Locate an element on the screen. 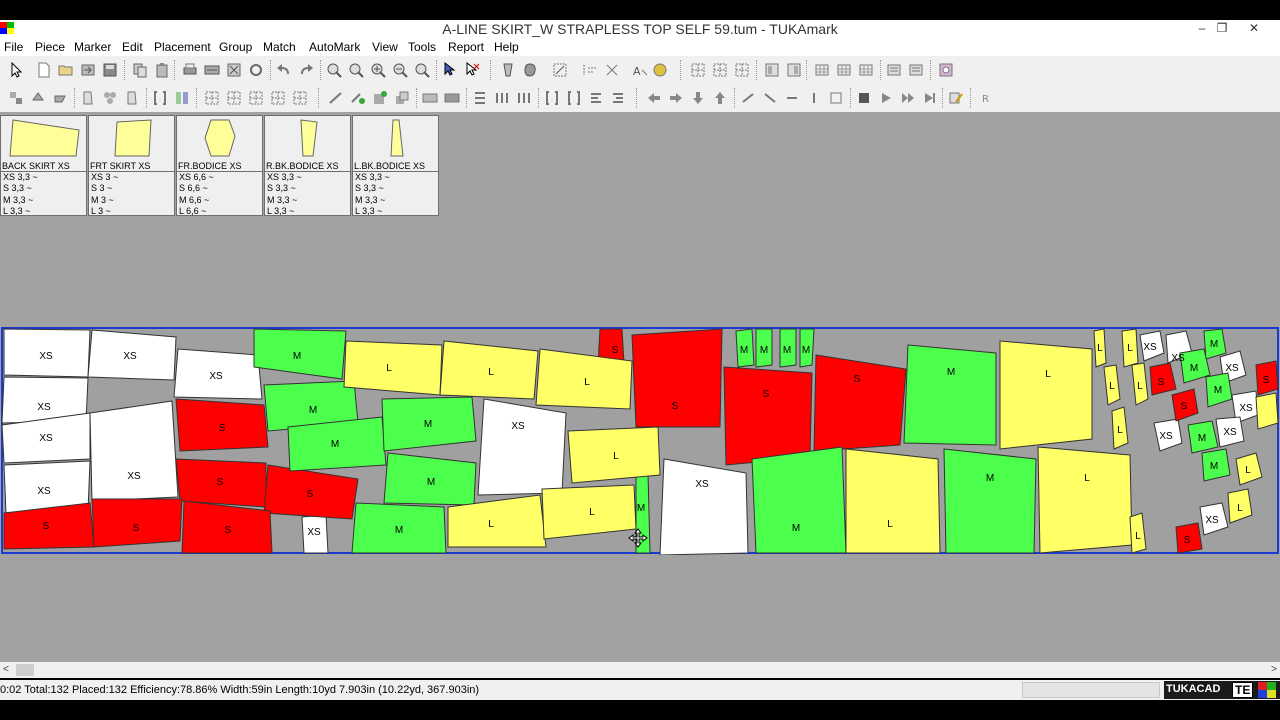 This screenshot has height=720, width=1280. menu-report: Report is located at coordinates (466, 47).